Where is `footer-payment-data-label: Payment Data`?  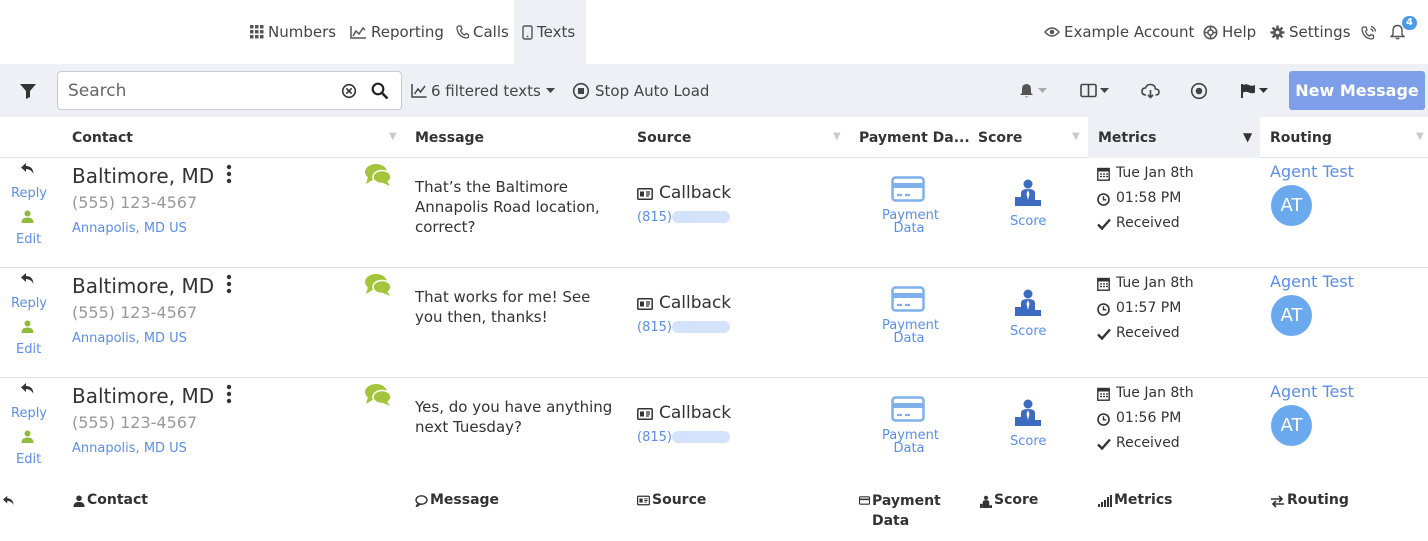
footer-payment-data-label: Payment Data is located at coordinates (906, 511).